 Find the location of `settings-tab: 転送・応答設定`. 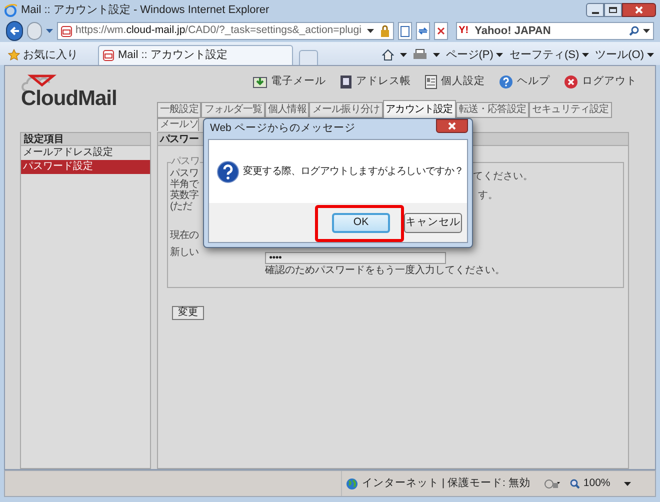

settings-tab: 転送・応答設定 is located at coordinates (493, 110).